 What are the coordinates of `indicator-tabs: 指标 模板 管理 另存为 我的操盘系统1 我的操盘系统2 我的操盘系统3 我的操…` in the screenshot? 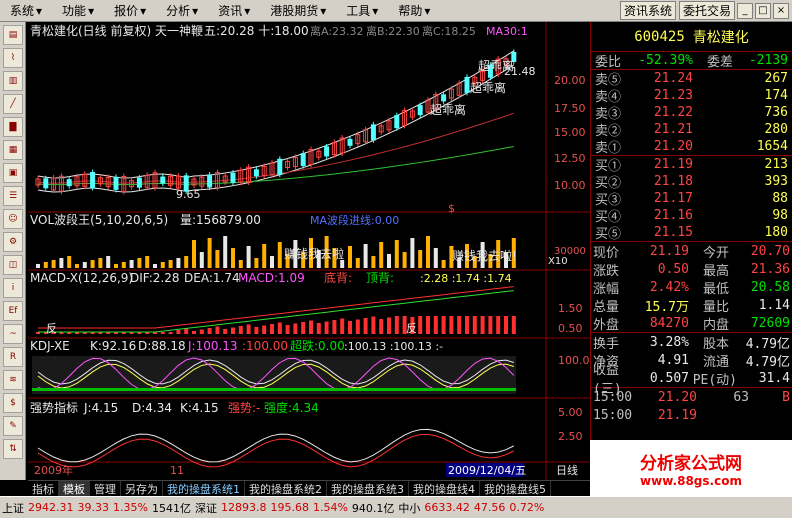 It's located at (309, 488).